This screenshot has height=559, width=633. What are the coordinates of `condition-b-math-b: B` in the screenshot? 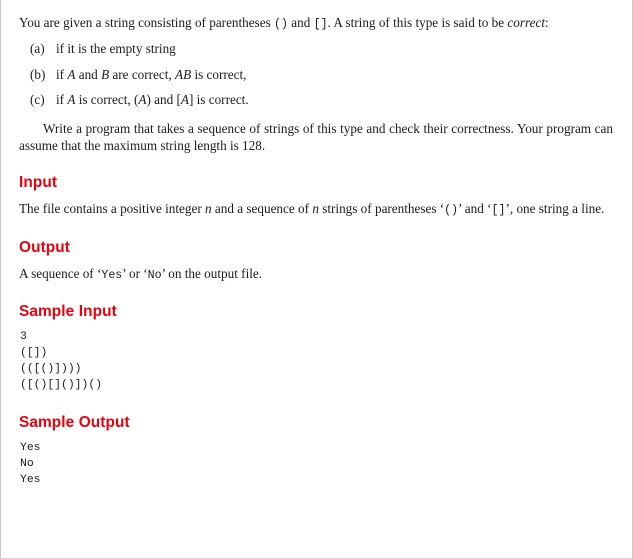 It's located at (105, 74).